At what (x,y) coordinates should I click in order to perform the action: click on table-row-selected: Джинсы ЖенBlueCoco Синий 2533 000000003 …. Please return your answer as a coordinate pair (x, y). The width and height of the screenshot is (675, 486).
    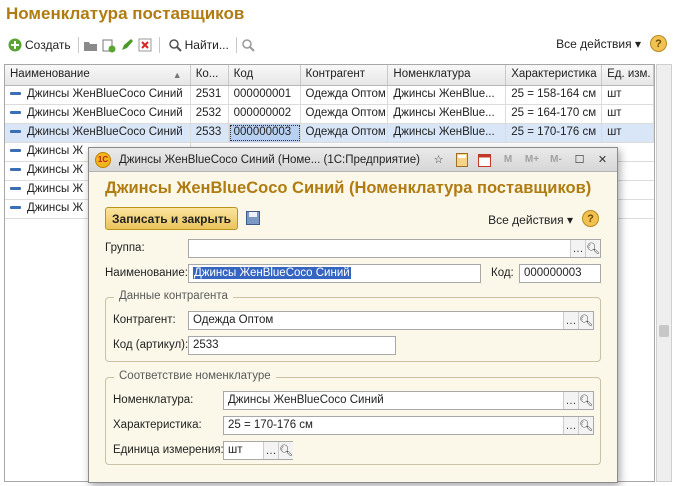
    Looking at the image, I should click on (329, 133).